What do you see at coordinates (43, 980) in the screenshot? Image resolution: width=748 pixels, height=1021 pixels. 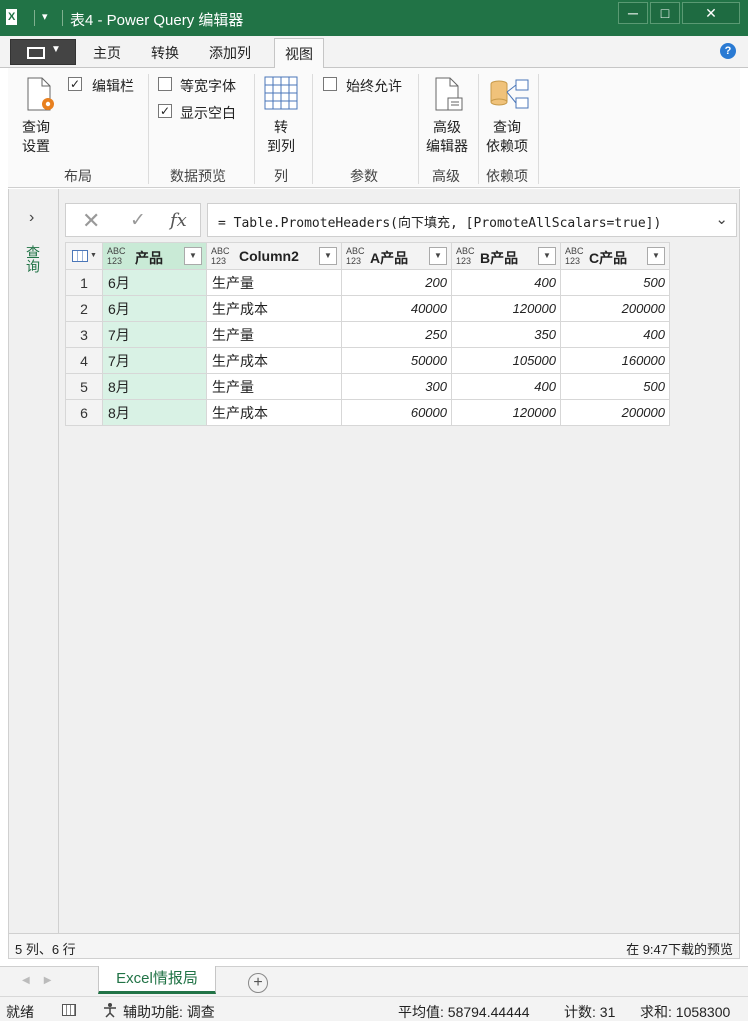 I see `sheet-scroll-arrows-icon: ◀▶` at bounding box center [43, 980].